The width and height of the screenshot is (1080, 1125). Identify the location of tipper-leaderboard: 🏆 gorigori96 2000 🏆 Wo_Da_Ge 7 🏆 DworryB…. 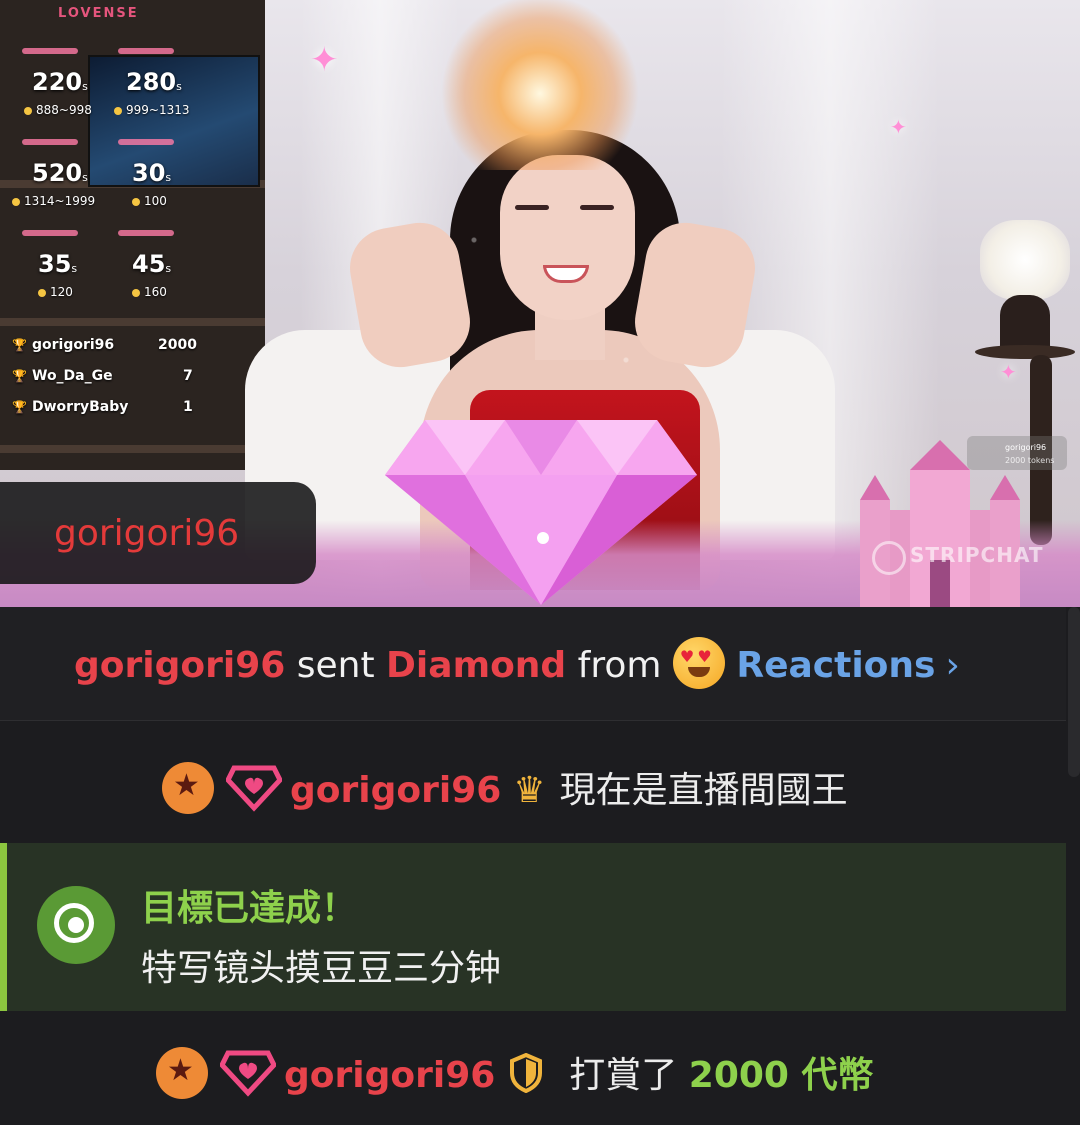
(103, 381).